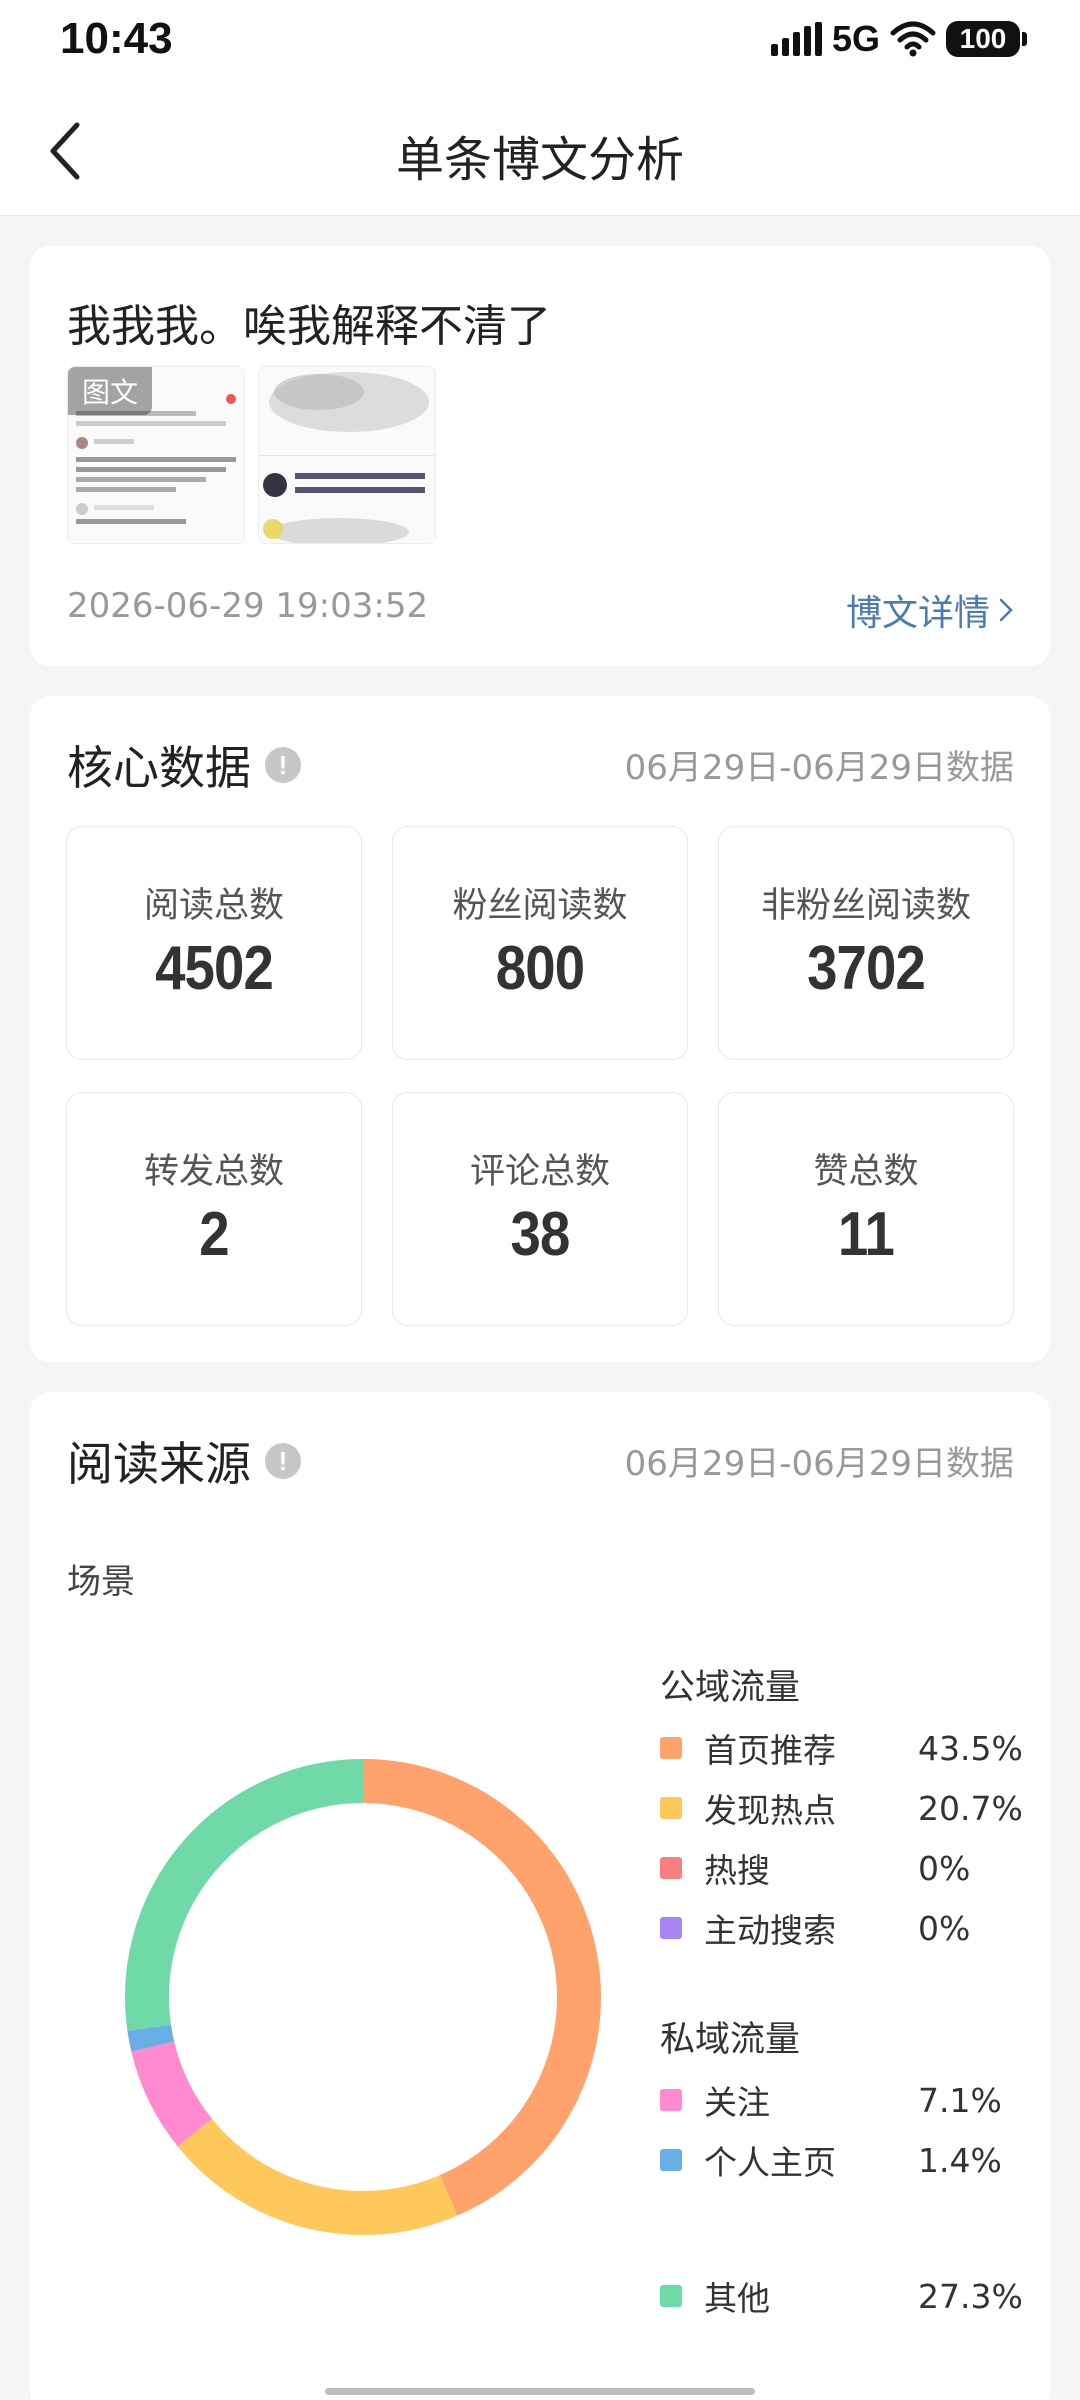 The width and height of the screenshot is (1080, 2400). I want to click on signal-icon, so click(796, 39).